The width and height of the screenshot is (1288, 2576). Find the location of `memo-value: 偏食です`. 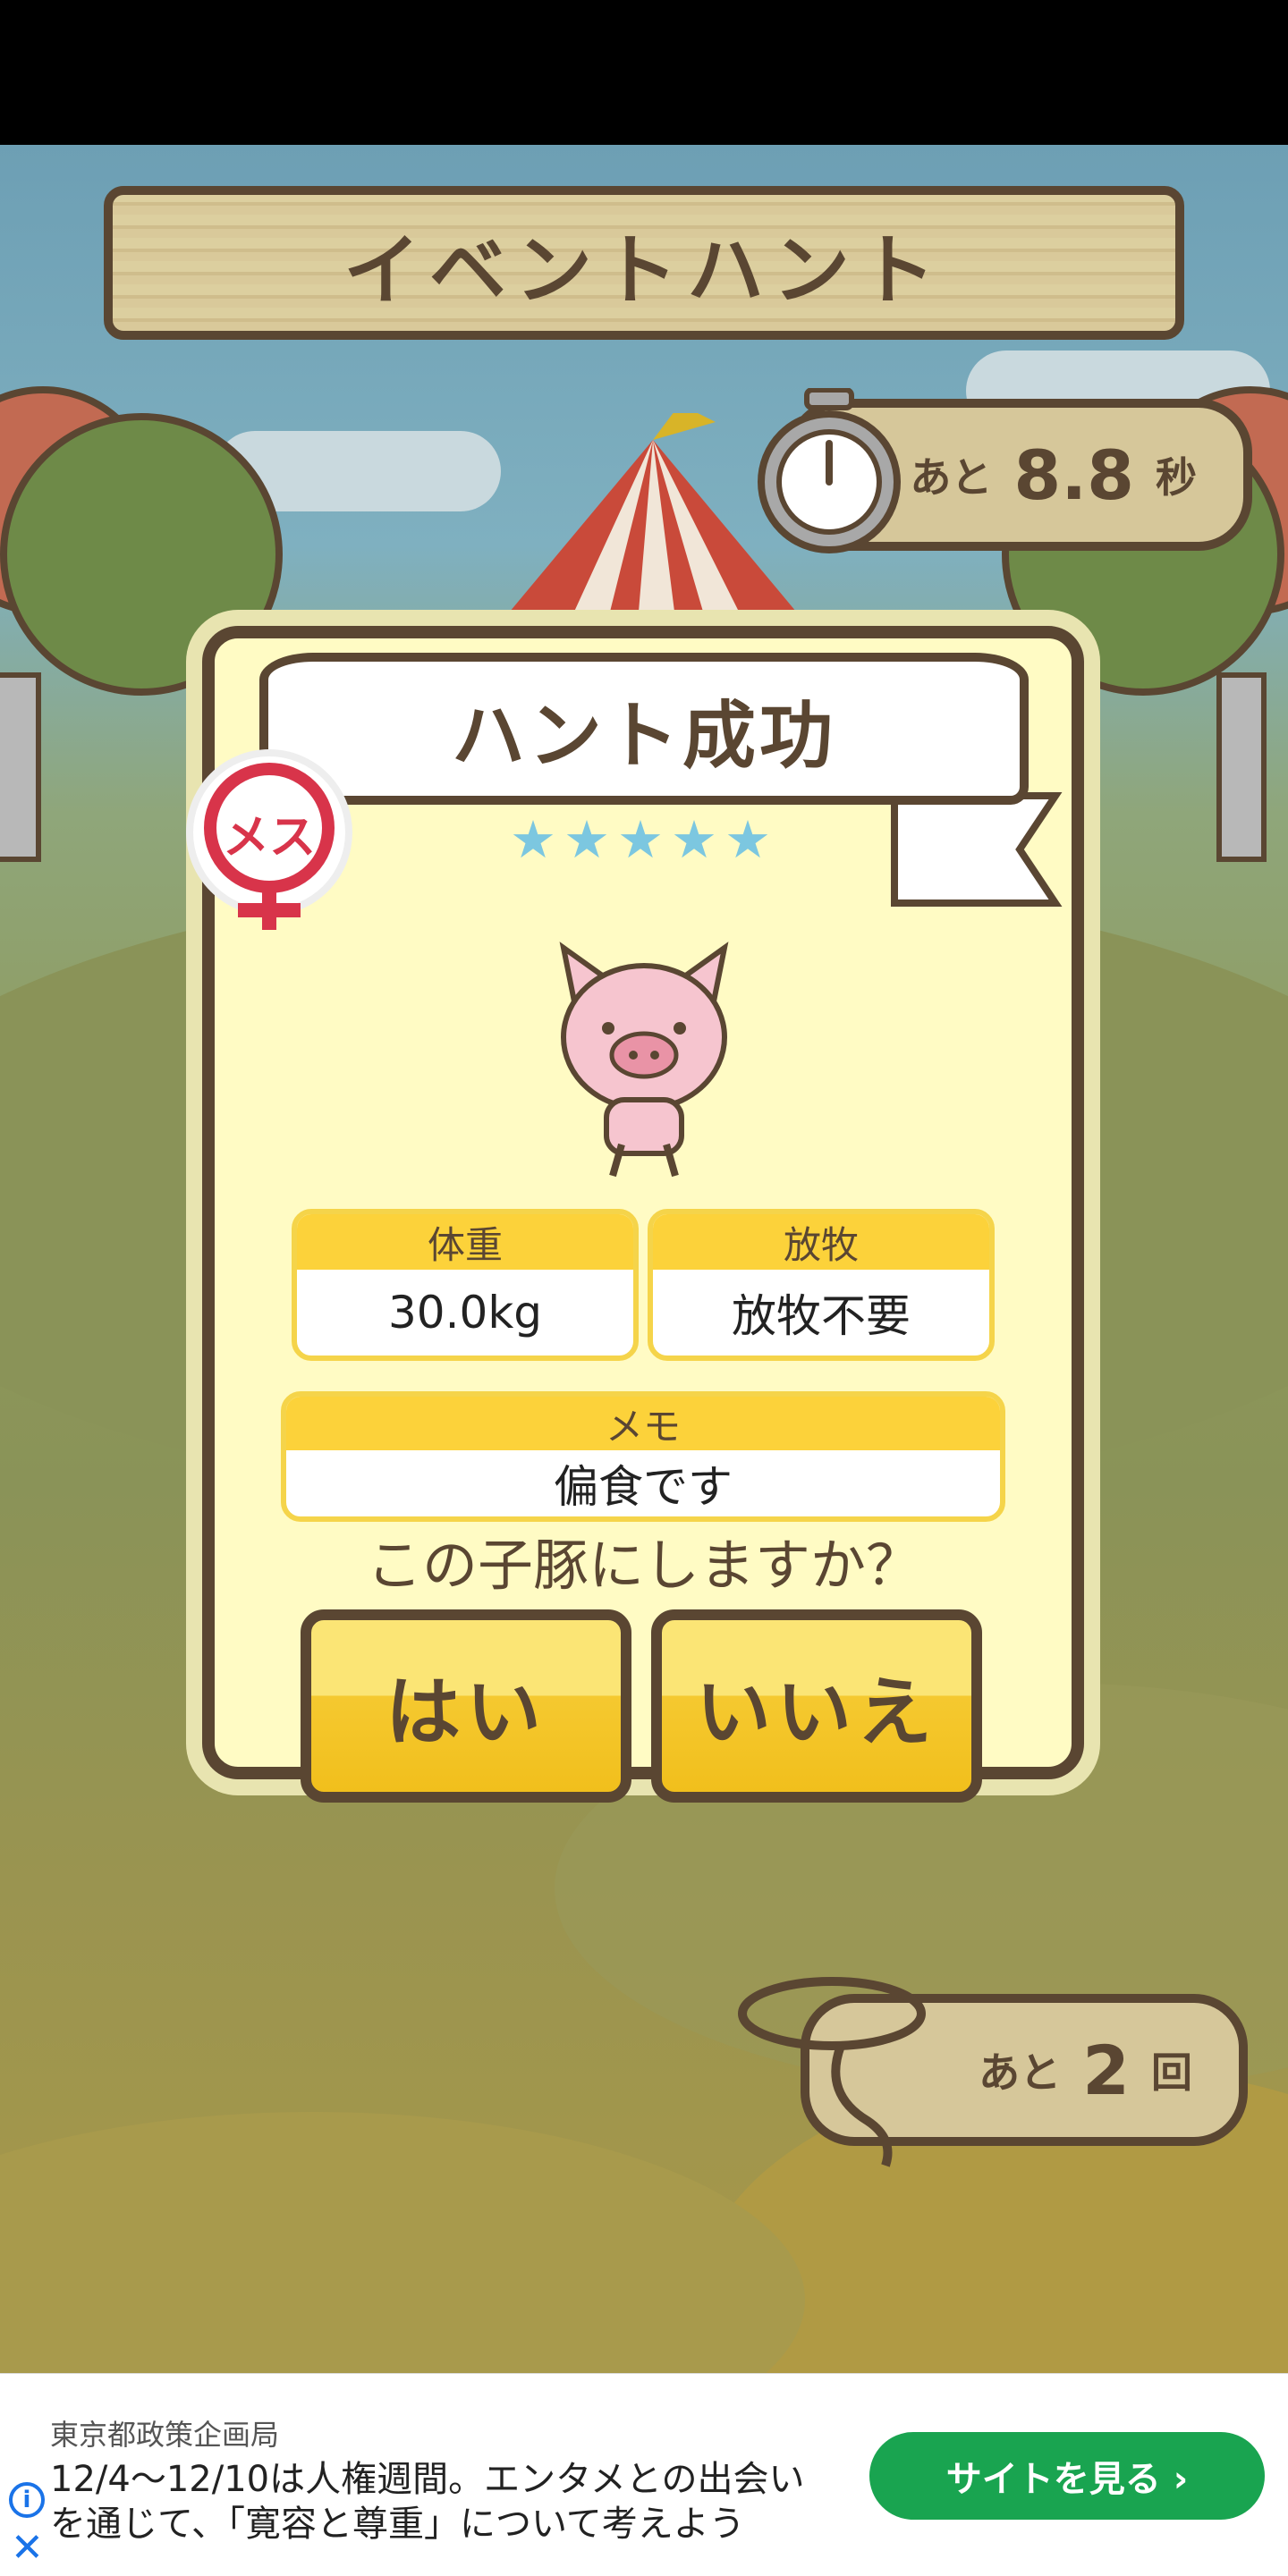

memo-value: 偏食です is located at coordinates (643, 1487).